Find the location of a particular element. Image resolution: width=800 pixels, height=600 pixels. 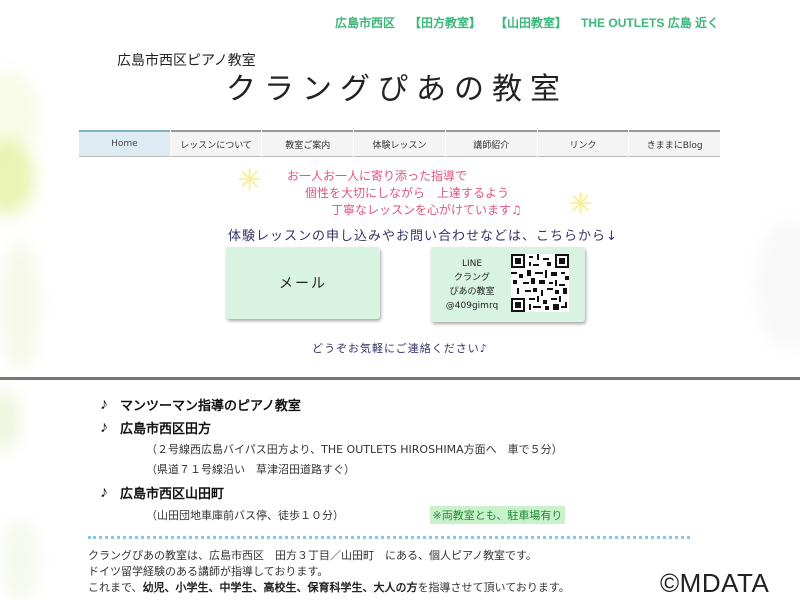

contact-lead: 体験レッスンの申し込みやお問い合わせなどは、こちらから↓ is located at coordinates (423, 236).